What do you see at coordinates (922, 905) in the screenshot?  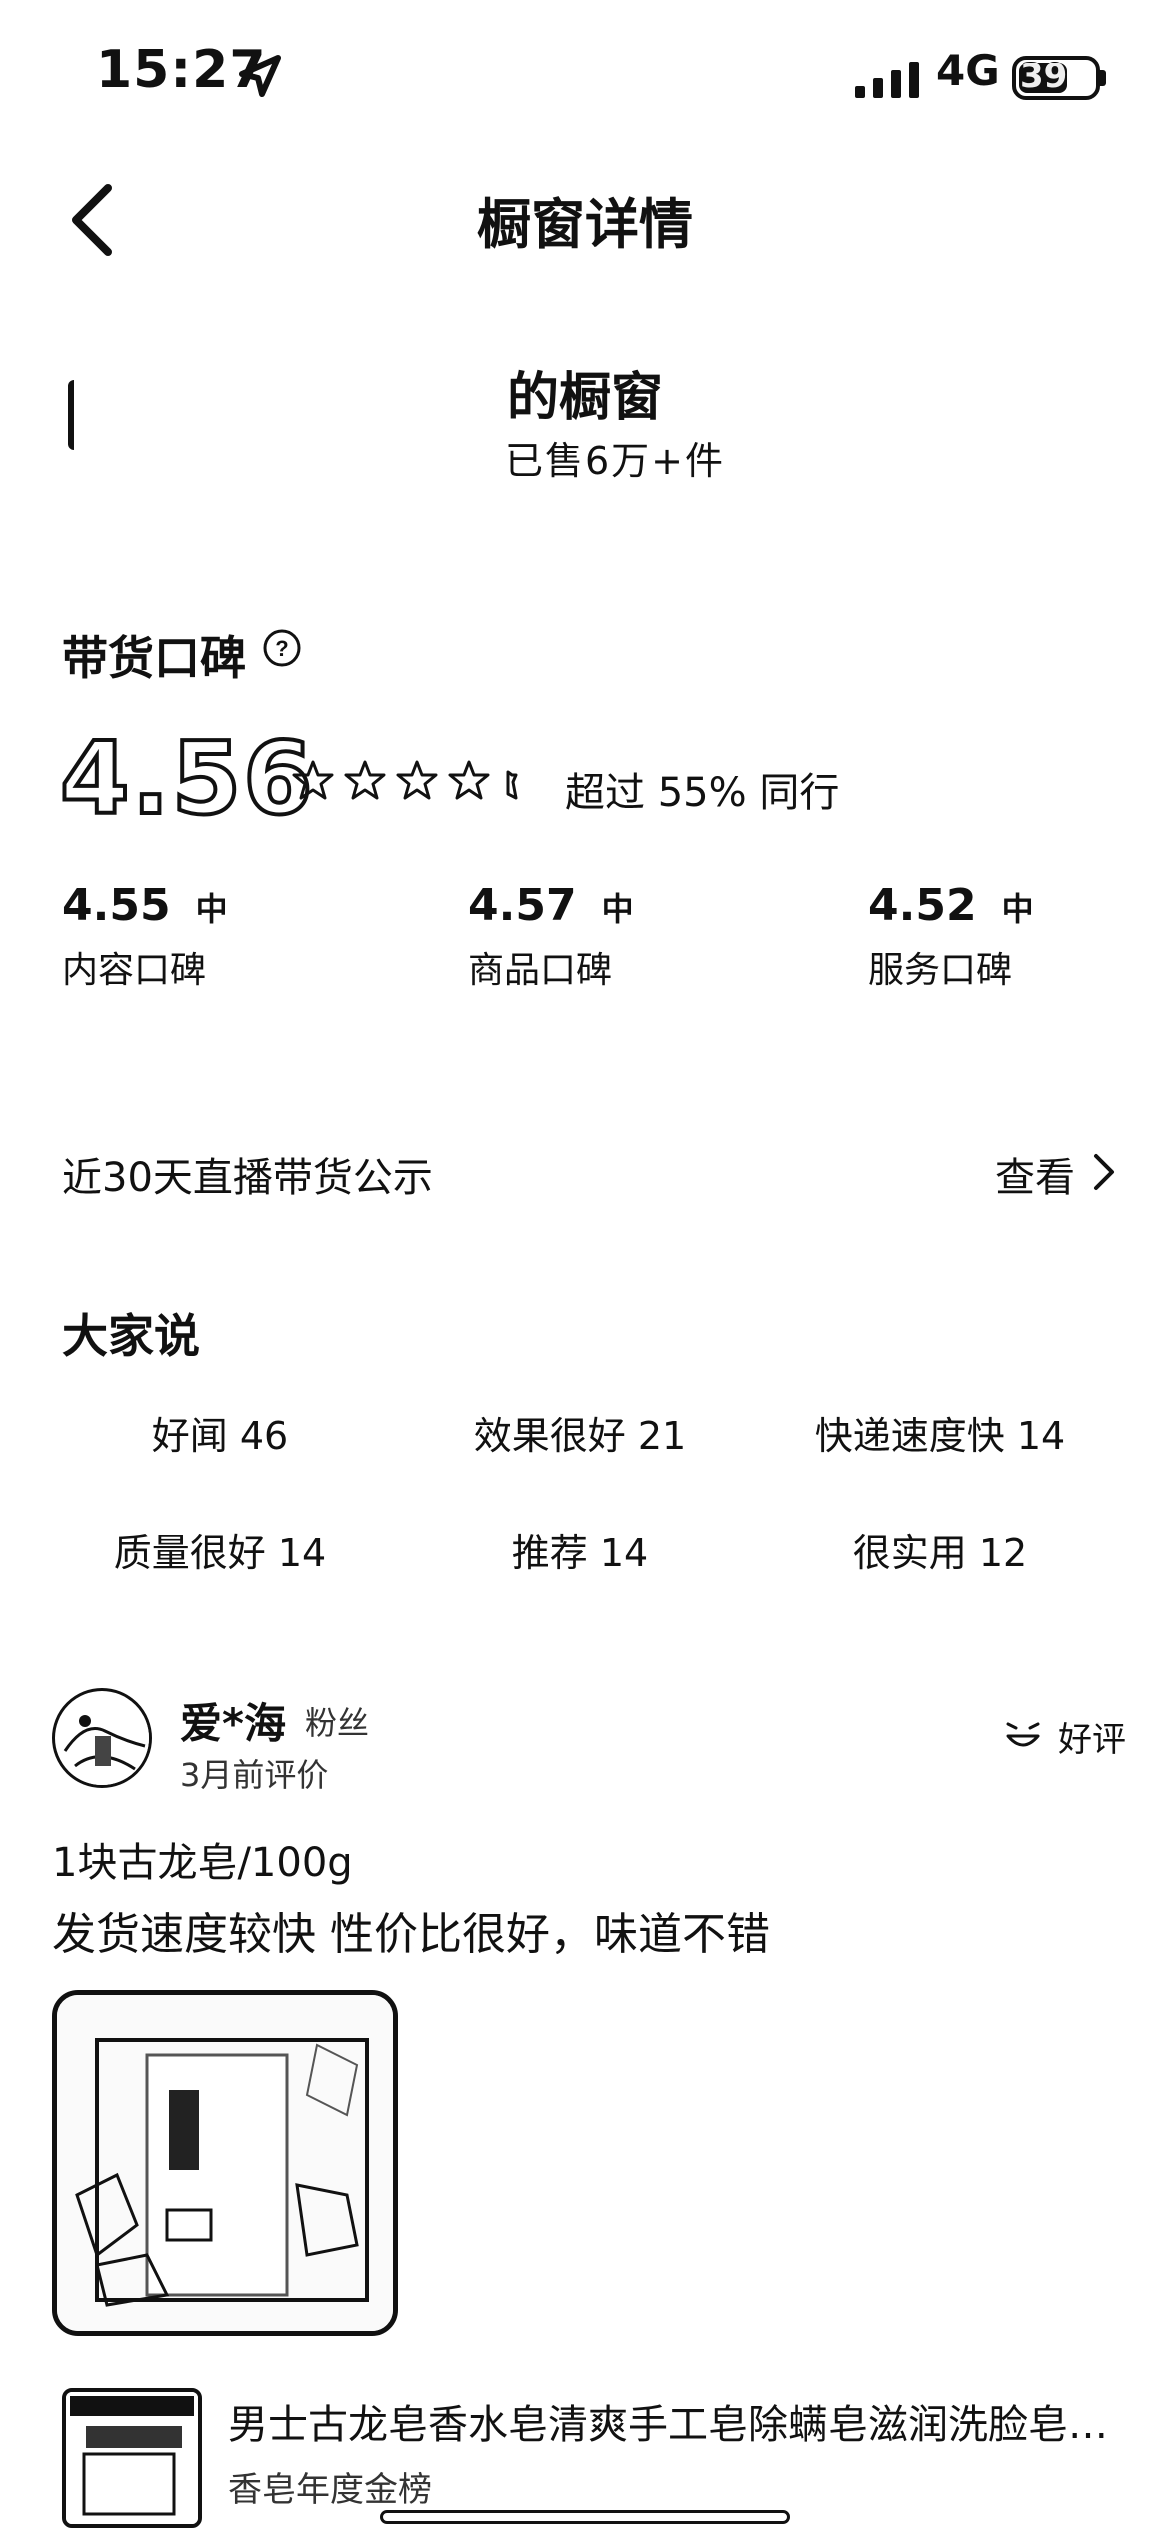 I see `sub-score-value: 4.52` at bounding box center [922, 905].